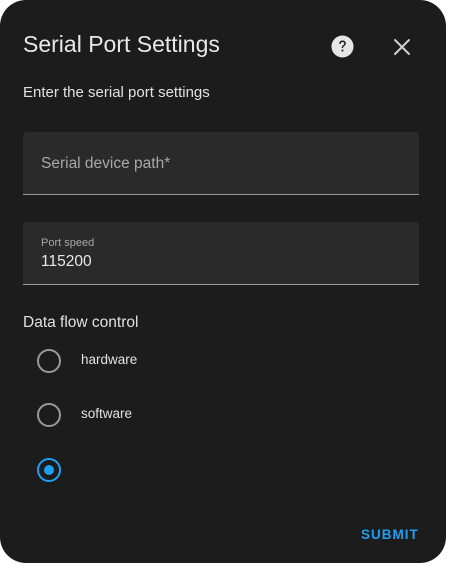  What do you see at coordinates (68, 243) in the screenshot?
I see `port-speed-label: Port speed` at bounding box center [68, 243].